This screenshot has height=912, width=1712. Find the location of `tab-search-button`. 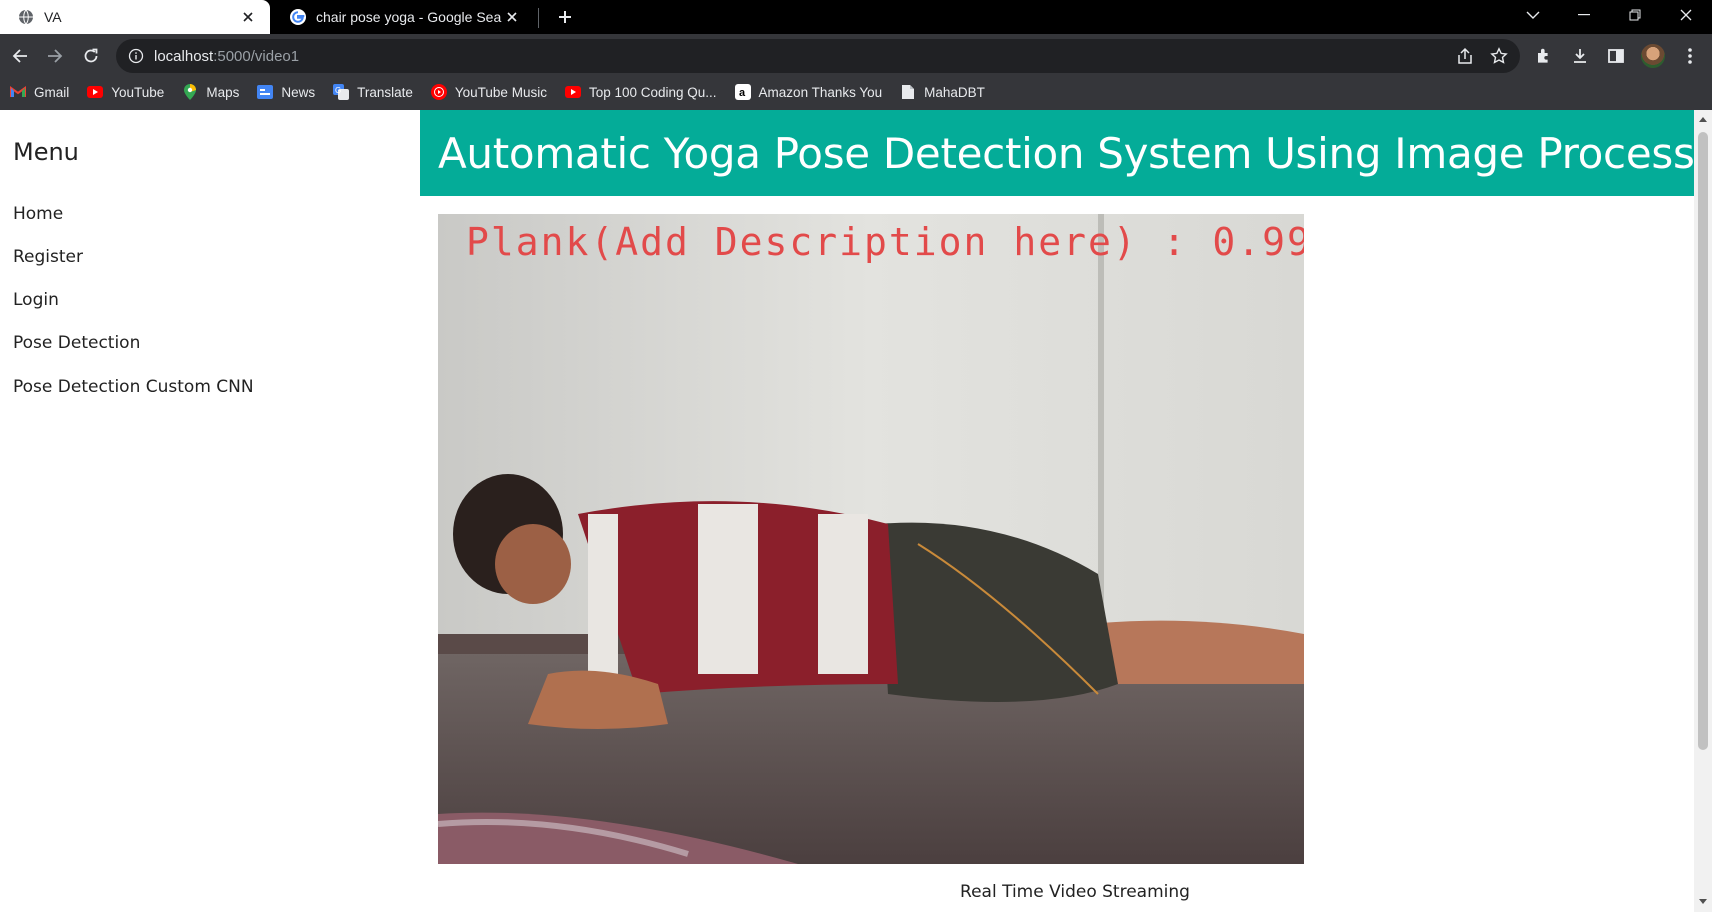

tab-search-button is located at coordinates (1533, 15).